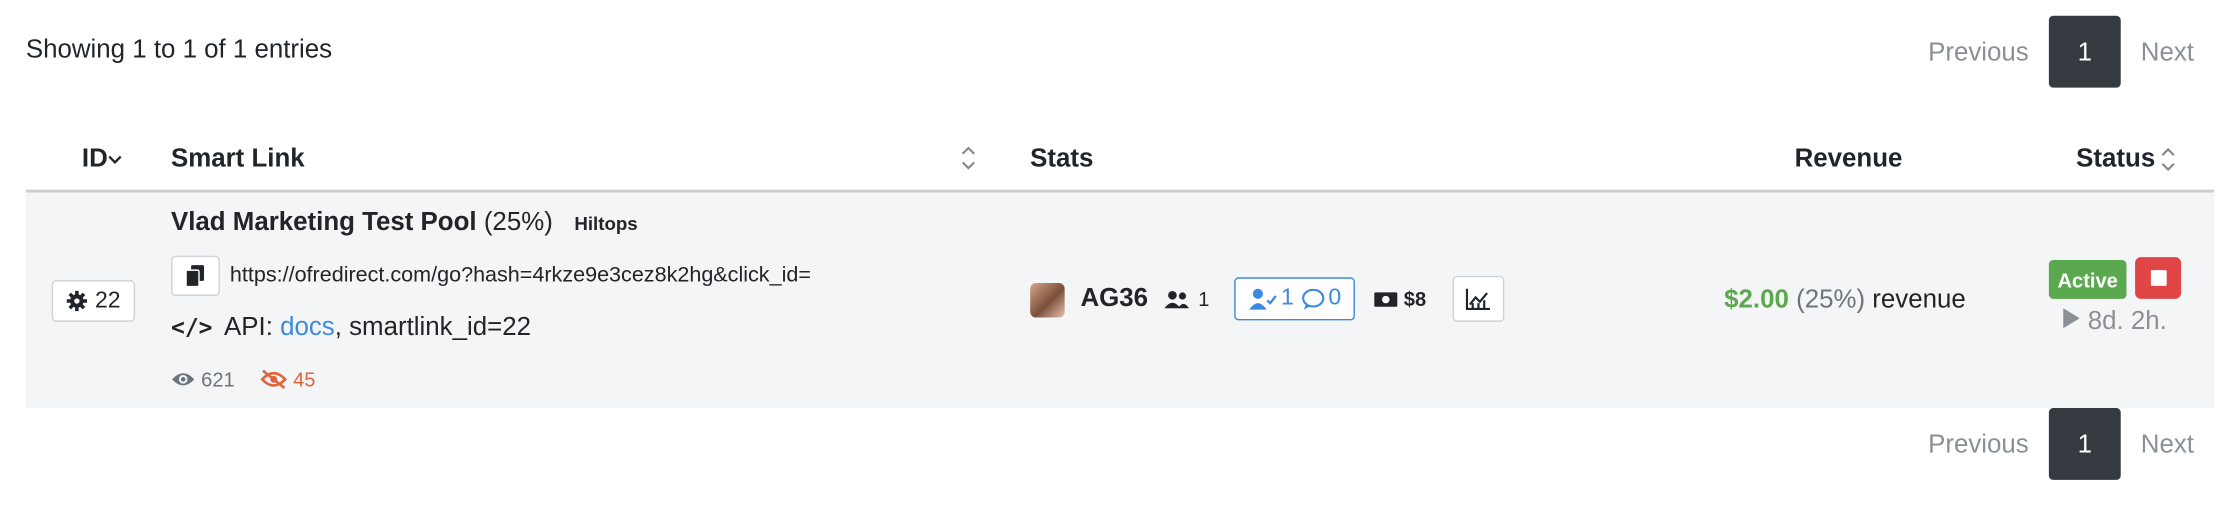 This screenshot has height=518, width=2240. What do you see at coordinates (1204, 299) in the screenshot?
I see `users-count-value: 1` at bounding box center [1204, 299].